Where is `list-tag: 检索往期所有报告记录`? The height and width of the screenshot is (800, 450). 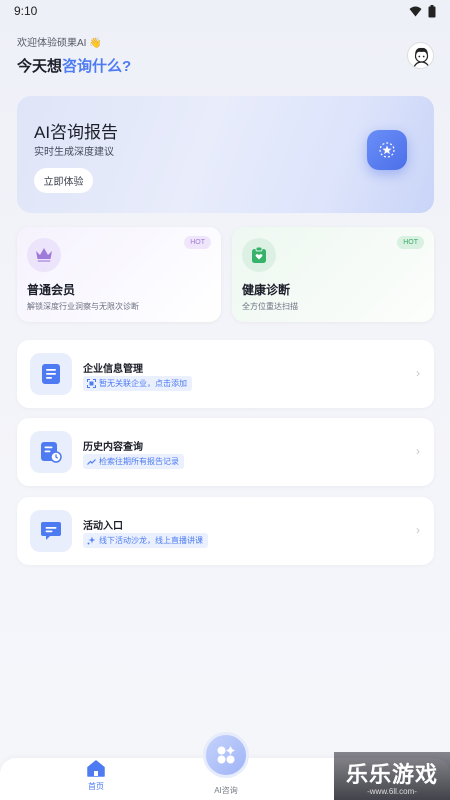
list-tag: 检索往期所有报告记录 is located at coordinates (133, 461).